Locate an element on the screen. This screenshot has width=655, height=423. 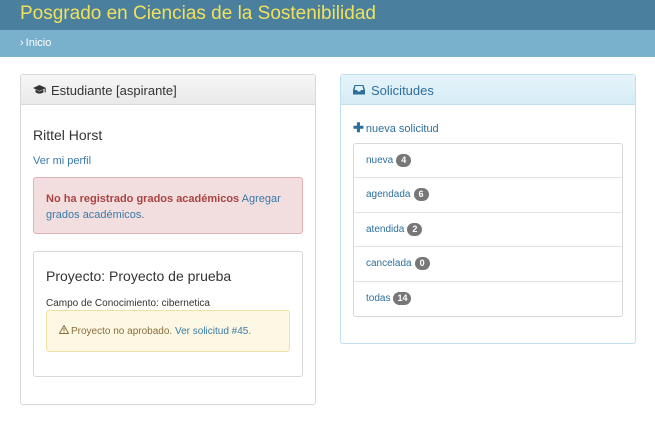
graduation-cap-icon is located at coordinates (41, 91).